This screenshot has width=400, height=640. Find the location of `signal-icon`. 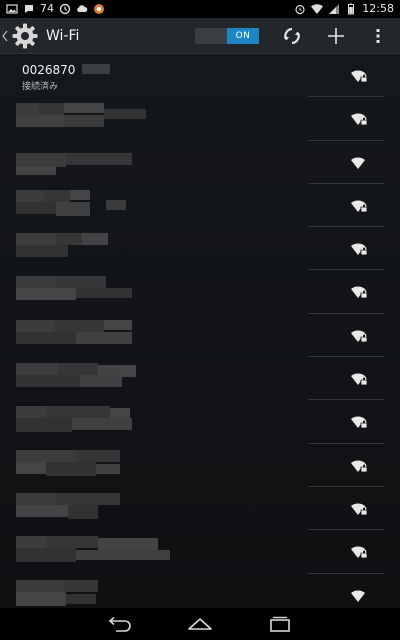

signal-icon is located at coordinates (334, 9).